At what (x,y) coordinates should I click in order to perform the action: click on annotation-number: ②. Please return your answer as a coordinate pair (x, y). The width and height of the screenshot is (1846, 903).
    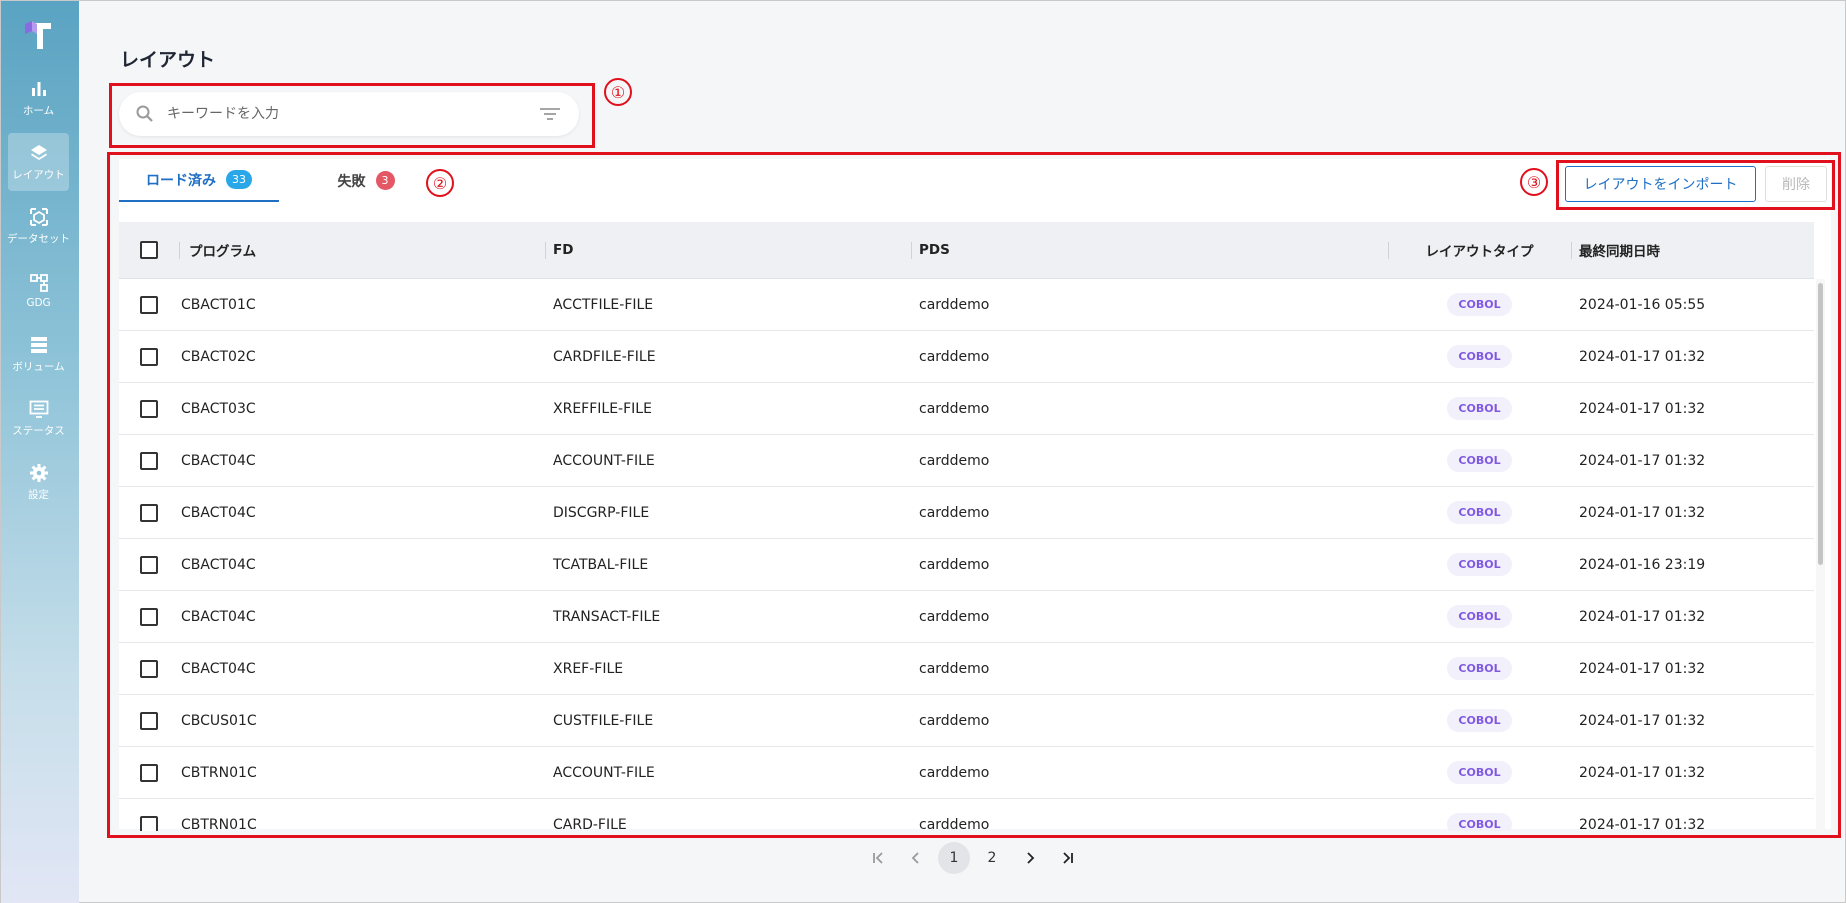
    Looking at the image, I should click on (440, 183).